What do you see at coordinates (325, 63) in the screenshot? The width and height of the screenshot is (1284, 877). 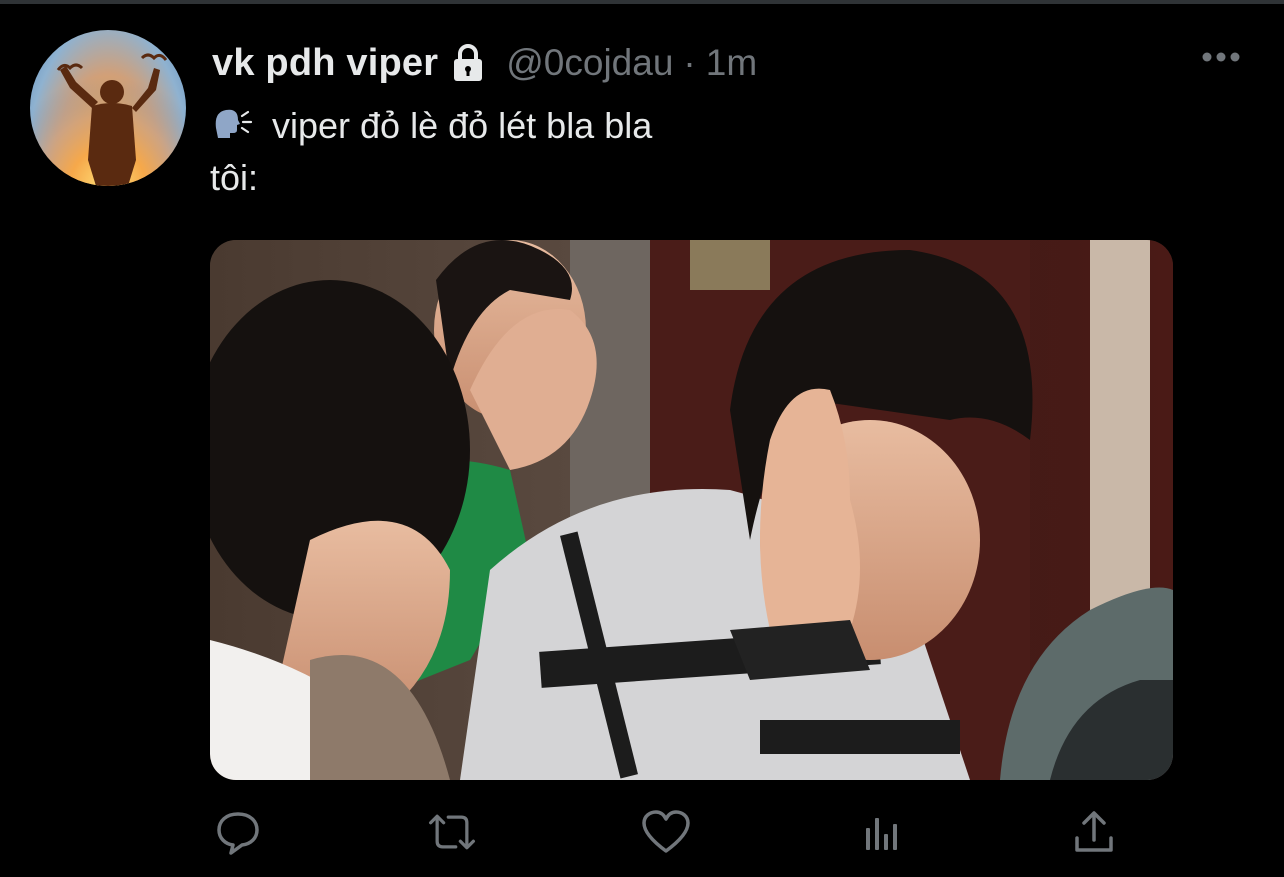 I see `display-name: vk pdh viper` at bounding box center [325, 63].